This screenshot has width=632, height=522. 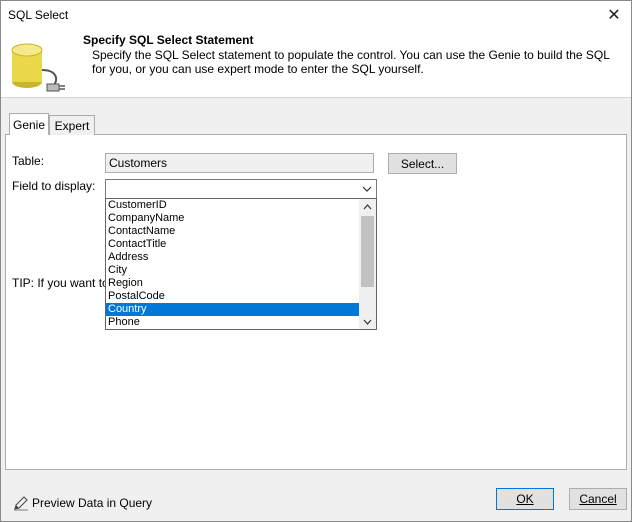 I want to click on tab-genie-label: Genie, so click(x=29, y=124).